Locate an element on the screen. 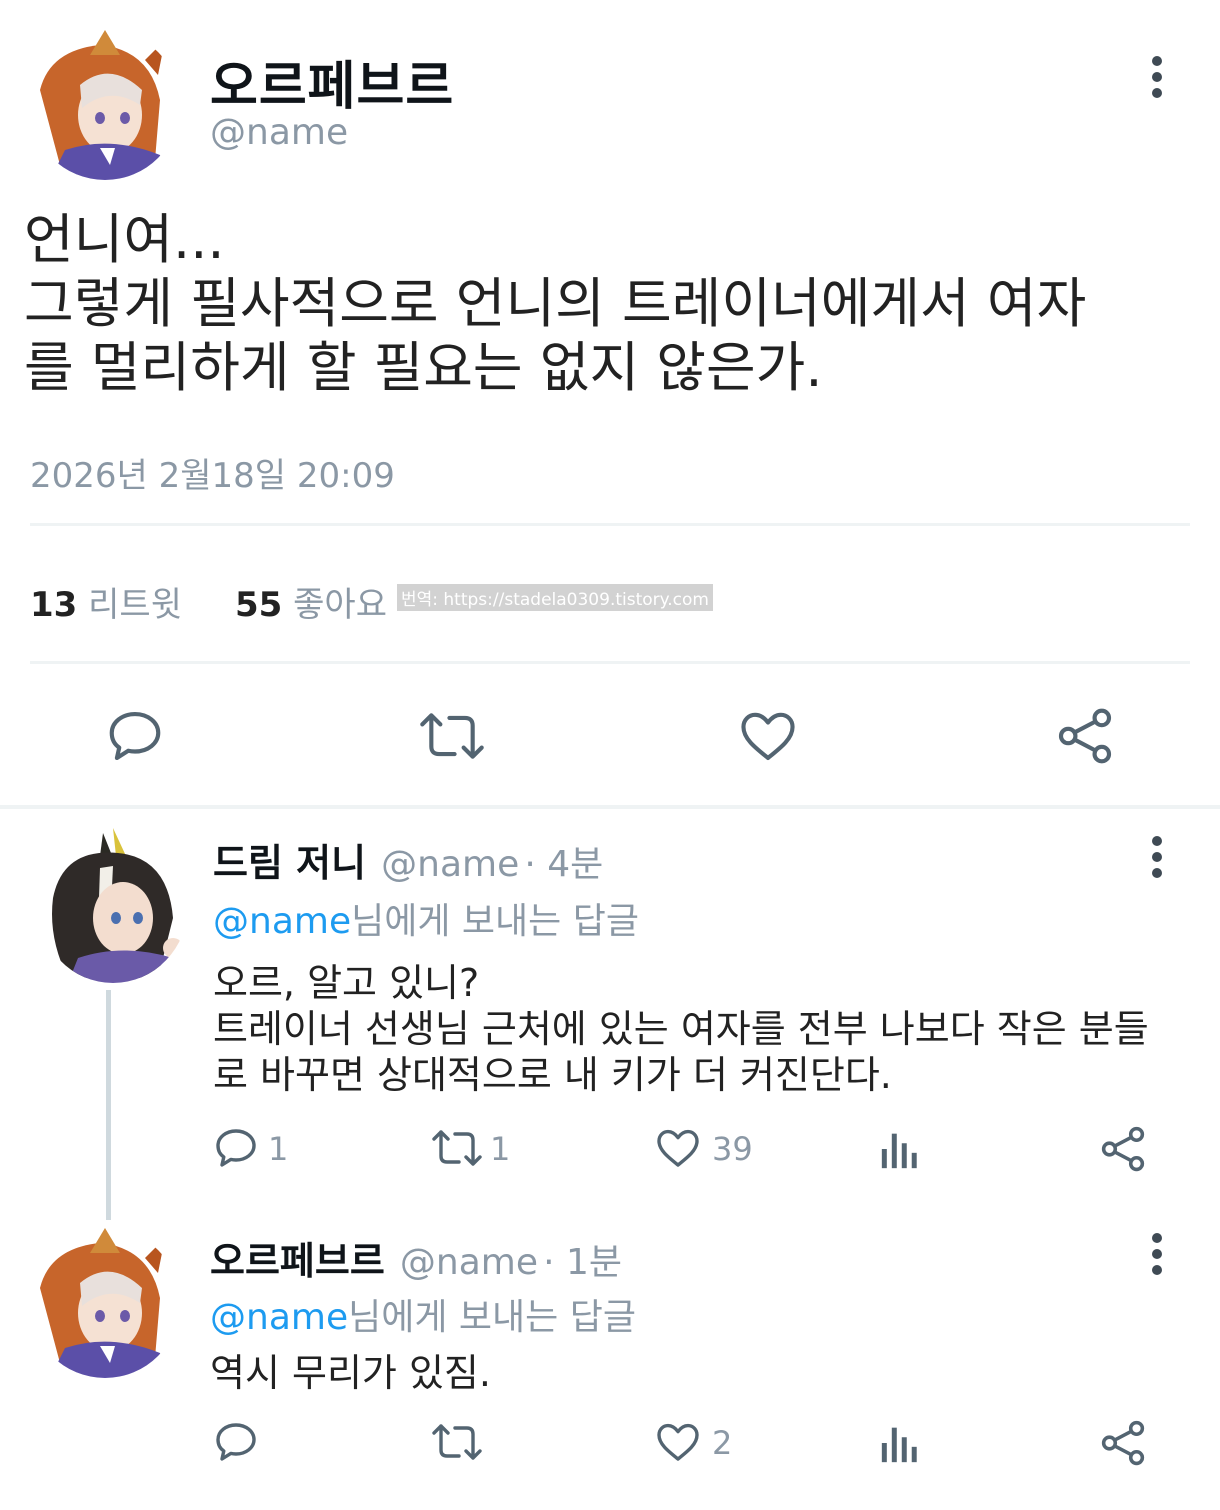 Image resolution: width=1220 pixels, height=1510 pixels. like-count: 55 is located at coordinates (259, 605).